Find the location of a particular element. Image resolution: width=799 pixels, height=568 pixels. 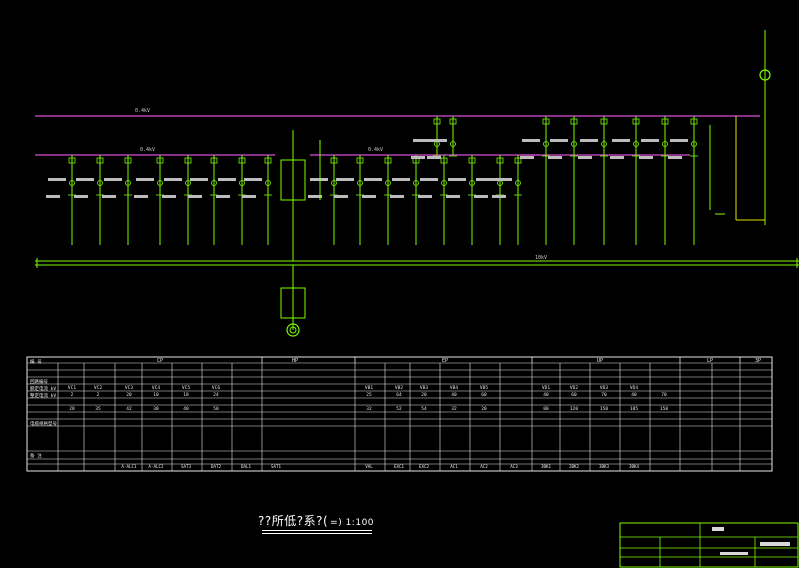

table-cell: VC2 is located at coordinates (98, 388).